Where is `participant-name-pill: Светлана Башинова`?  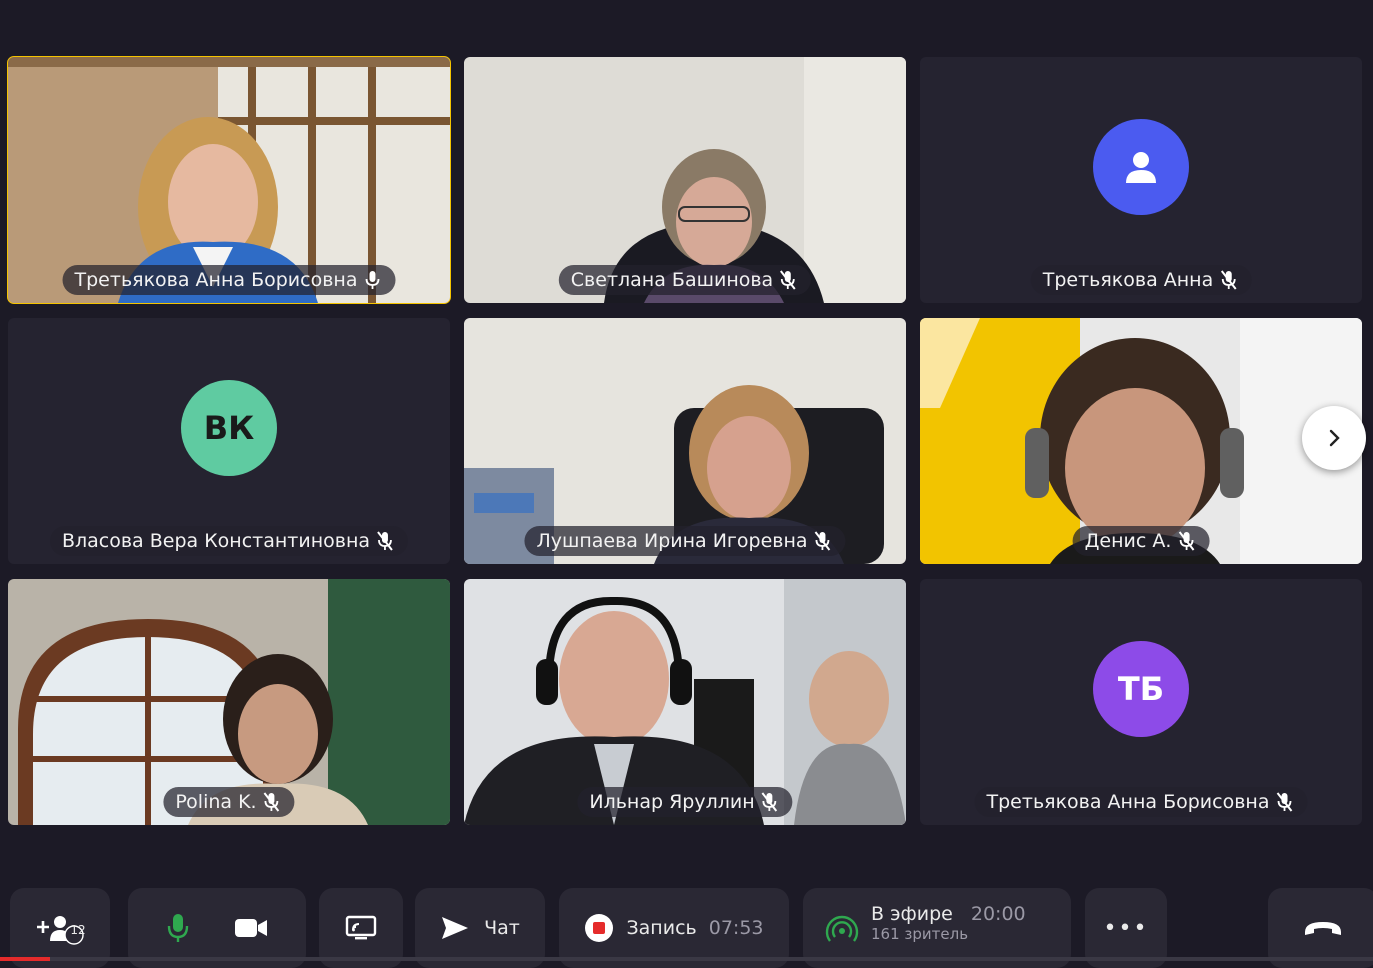 participant-name-pill: Светлана Башинова is located at coordinates (685, 280).